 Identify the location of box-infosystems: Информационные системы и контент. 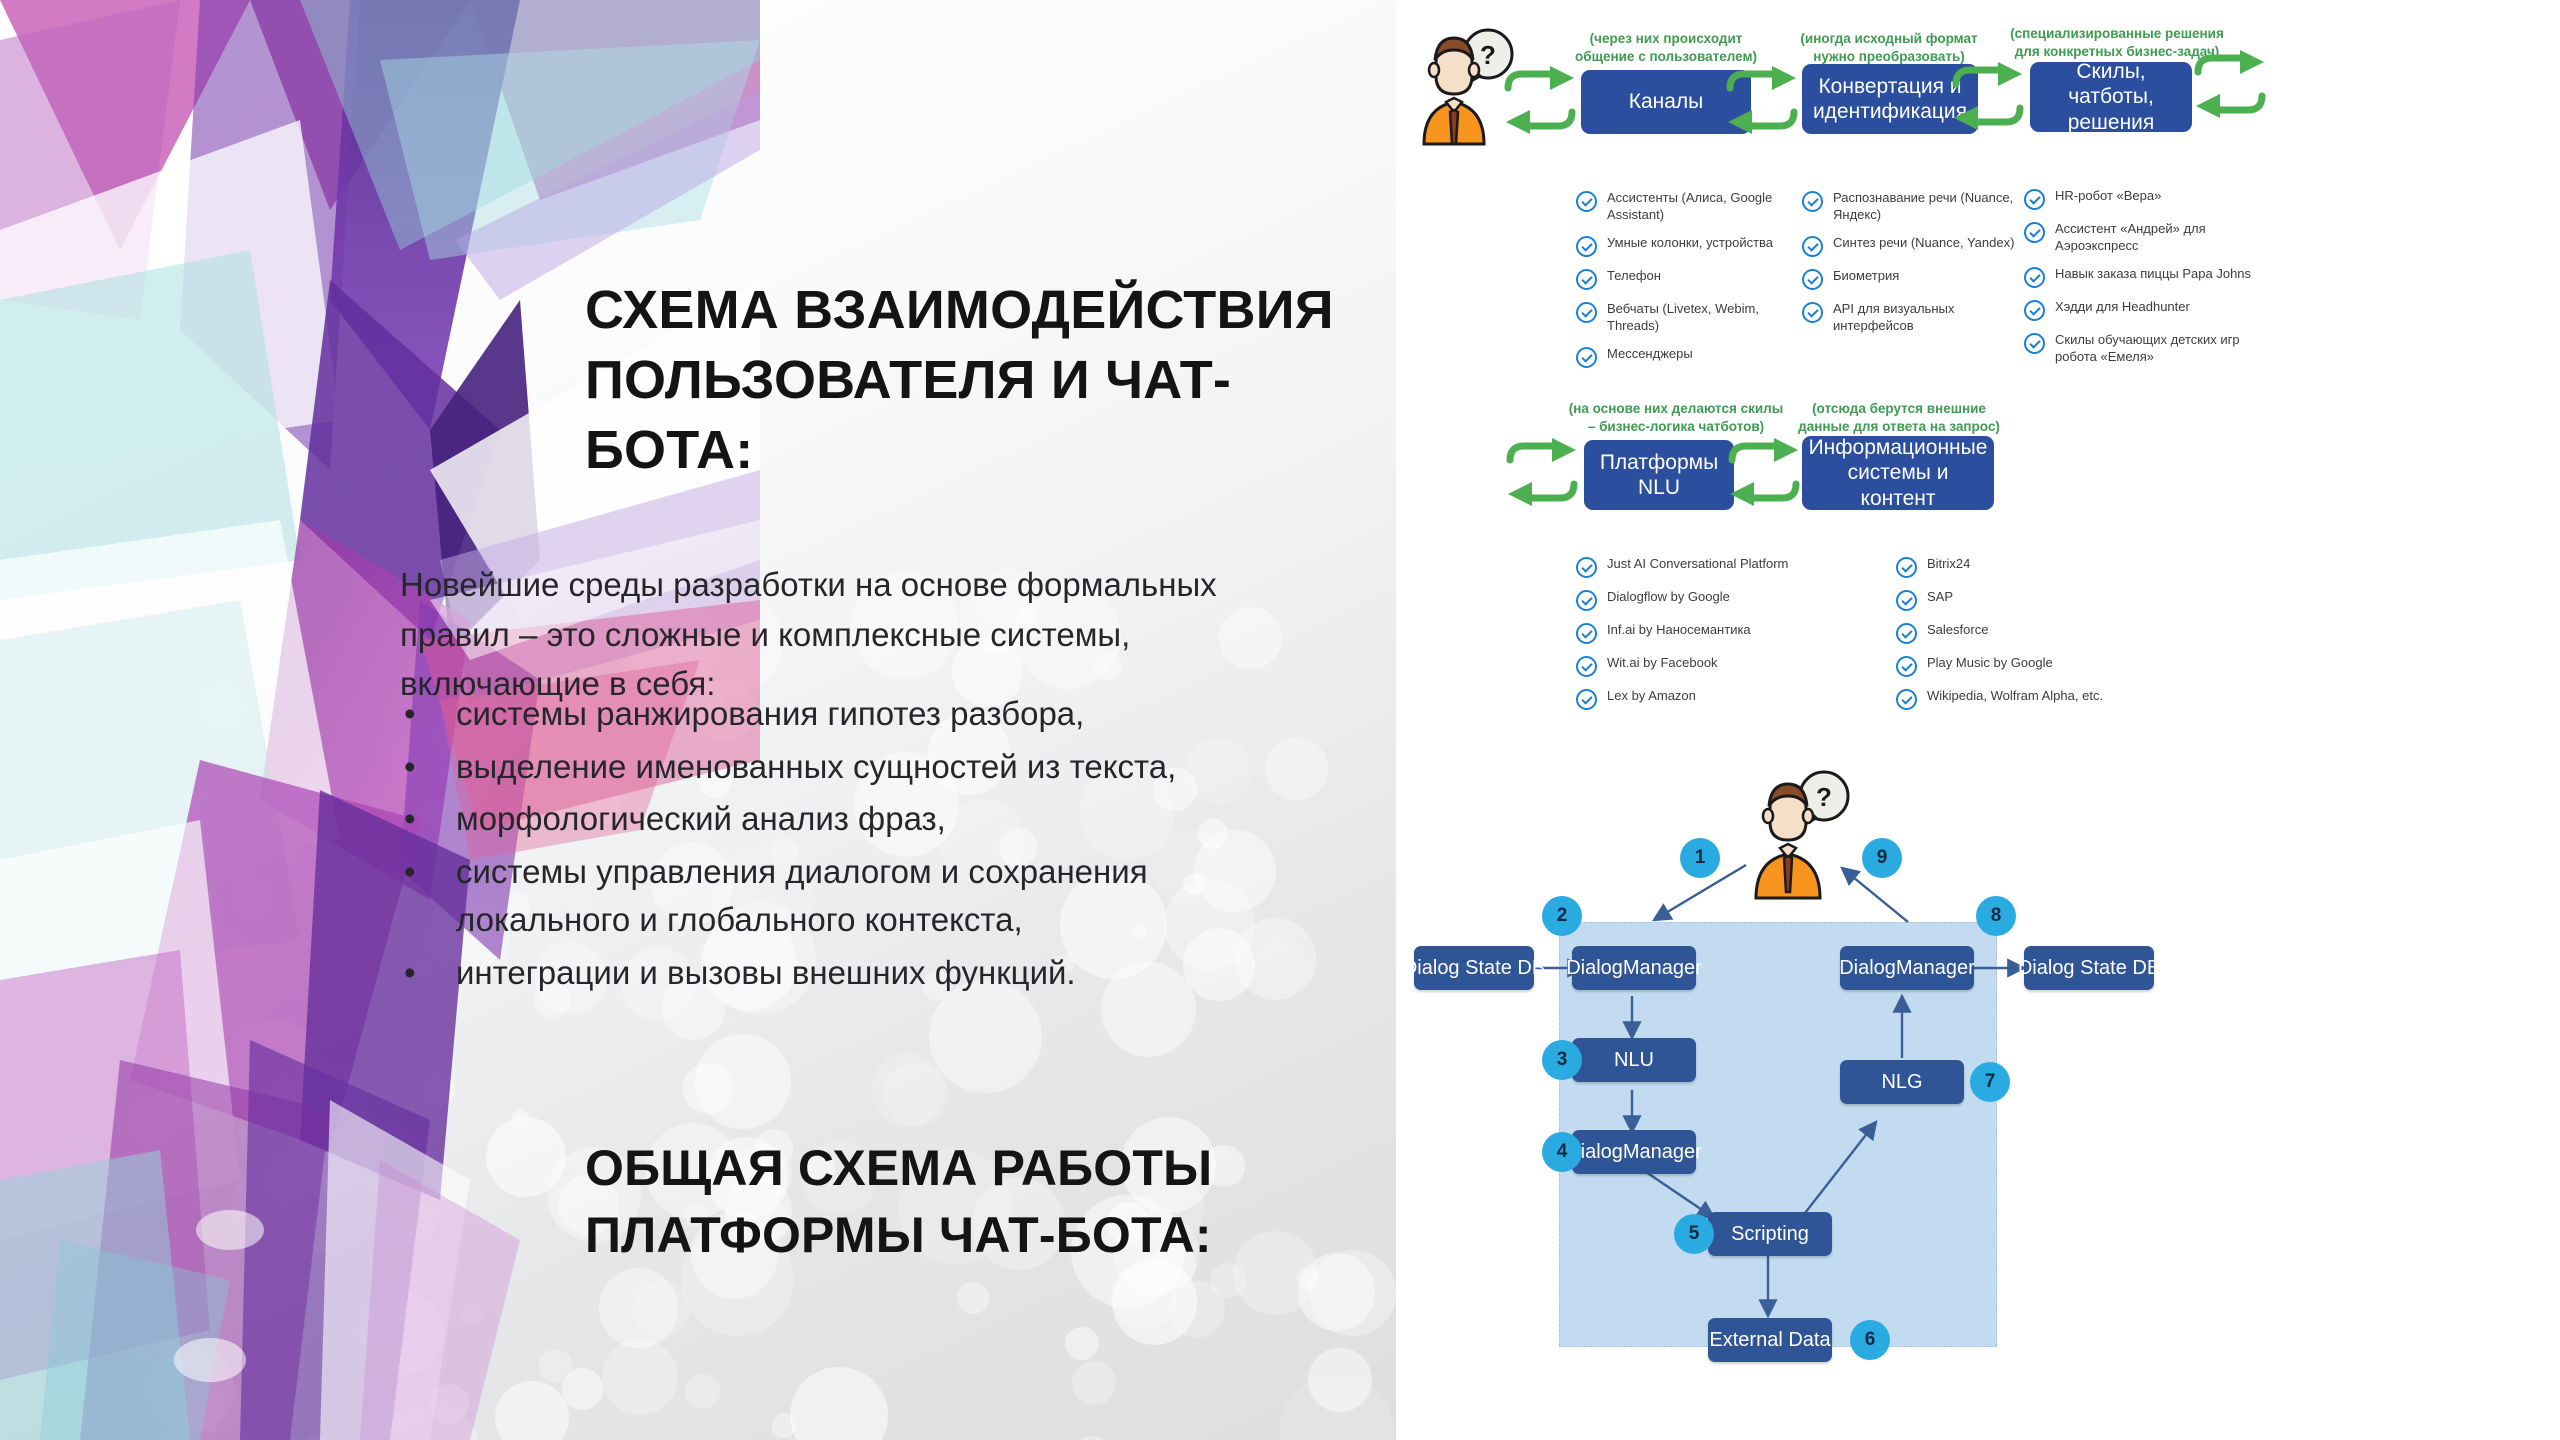
(1898, 473).